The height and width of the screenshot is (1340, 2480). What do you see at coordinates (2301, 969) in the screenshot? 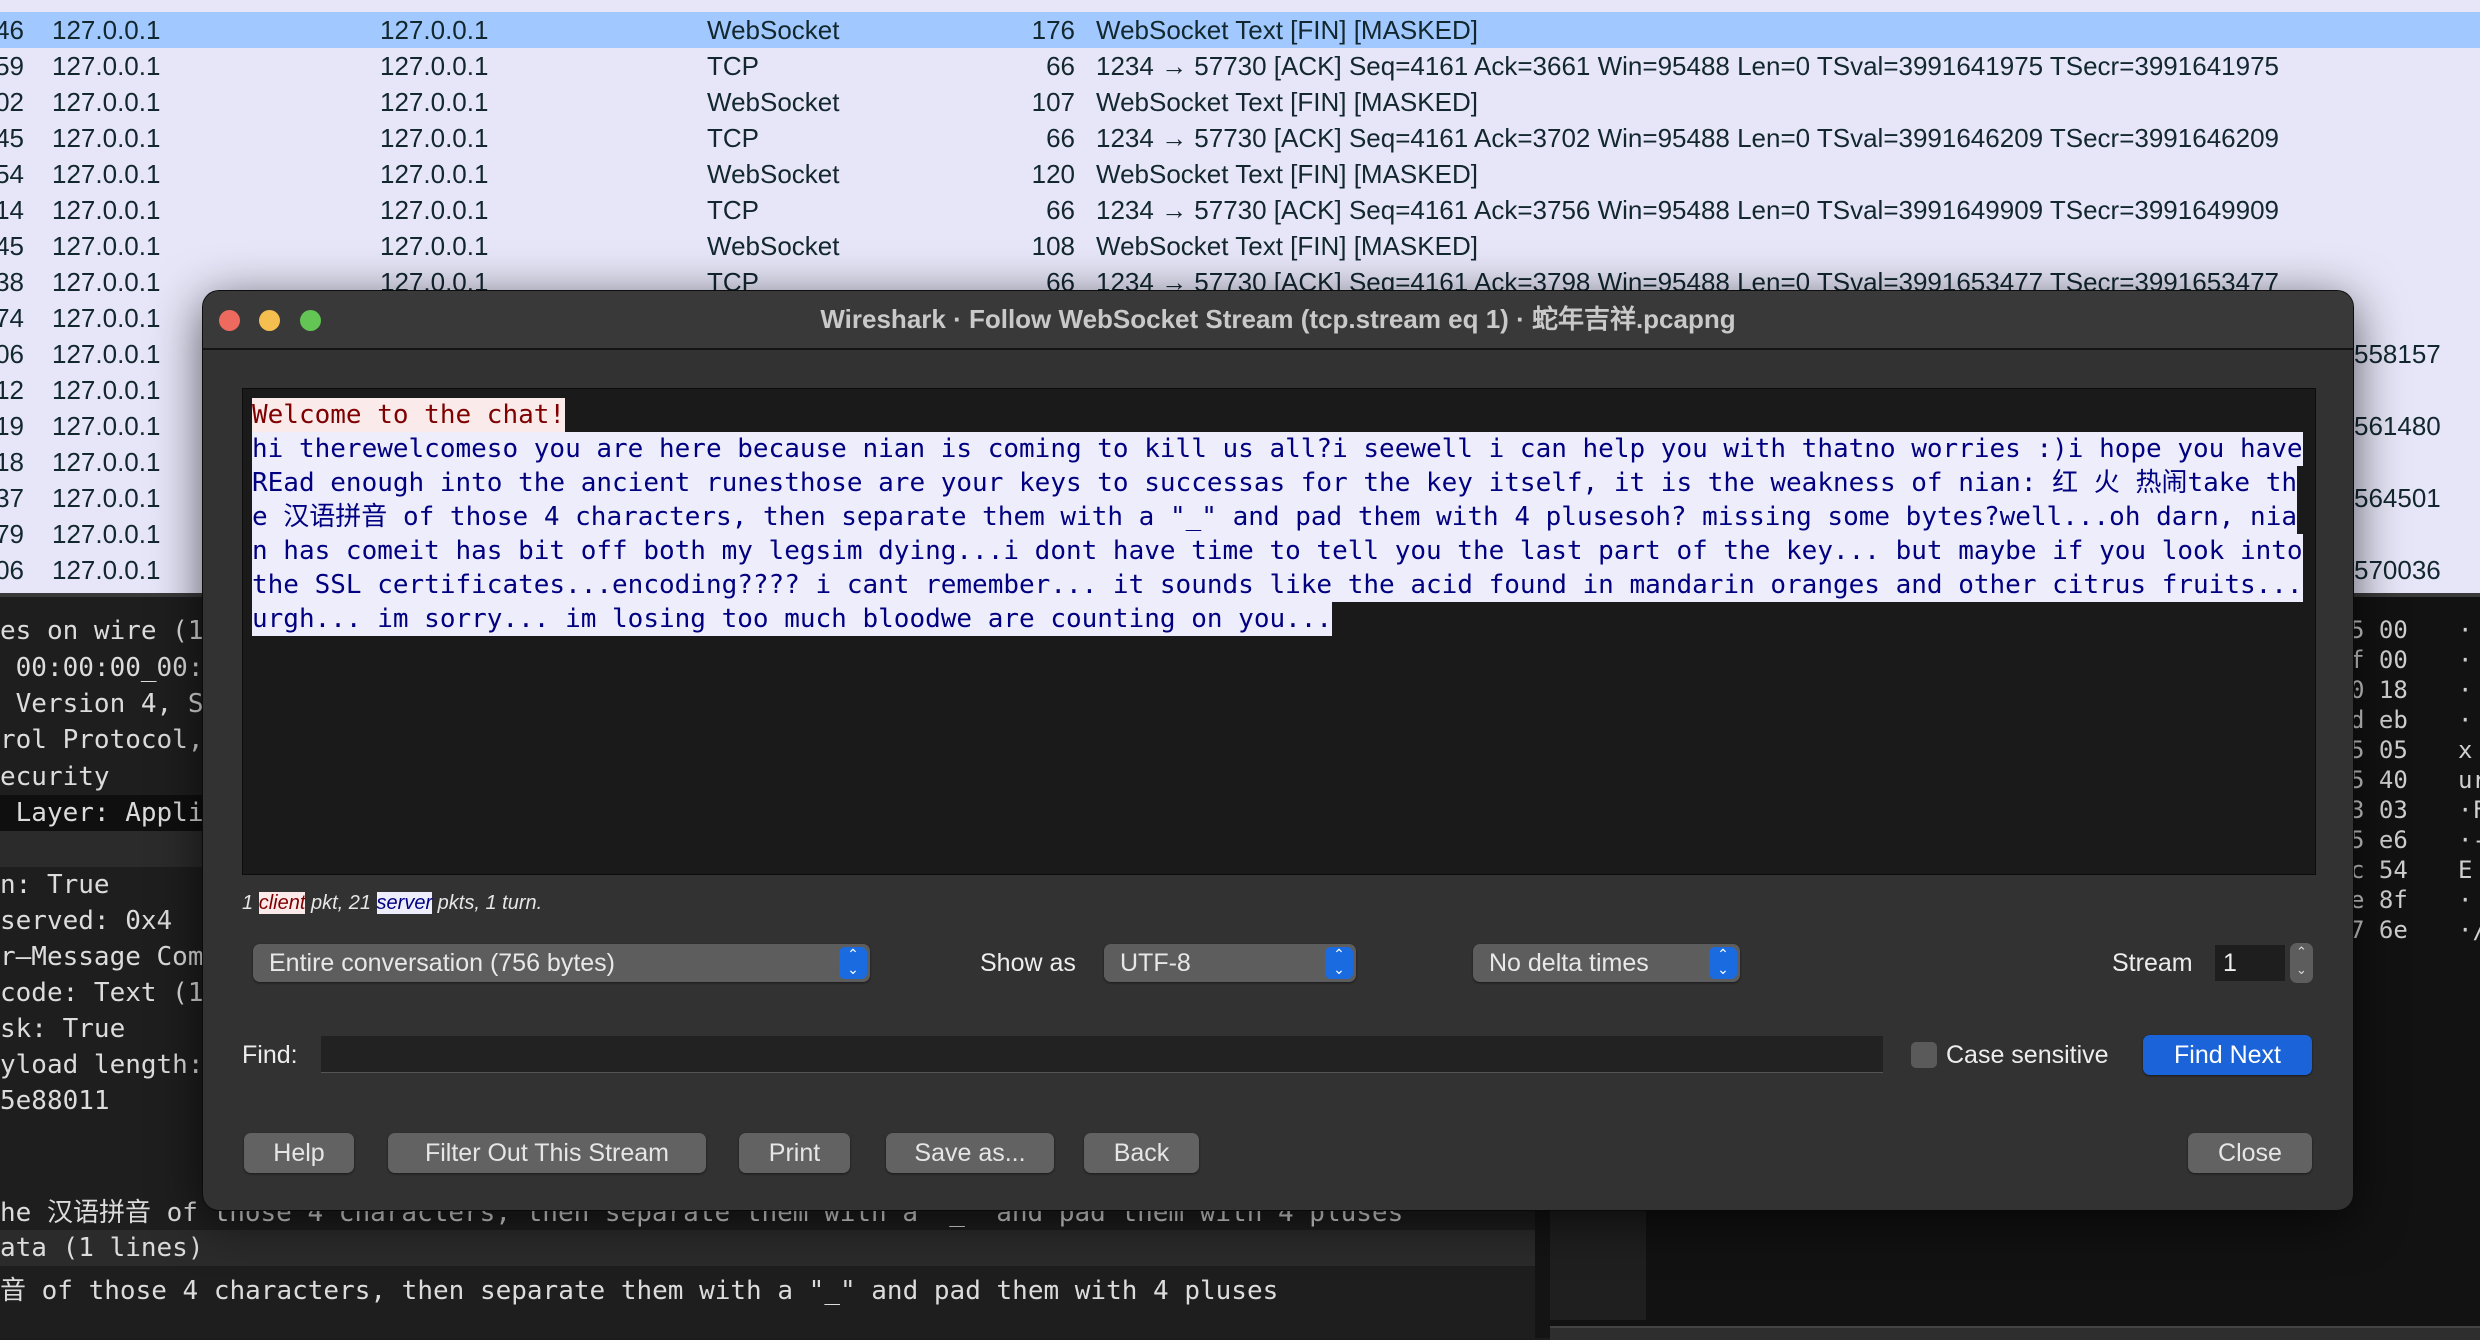
I see `chevron-down-icon: ⌄` at bounding box center [2301, 969].